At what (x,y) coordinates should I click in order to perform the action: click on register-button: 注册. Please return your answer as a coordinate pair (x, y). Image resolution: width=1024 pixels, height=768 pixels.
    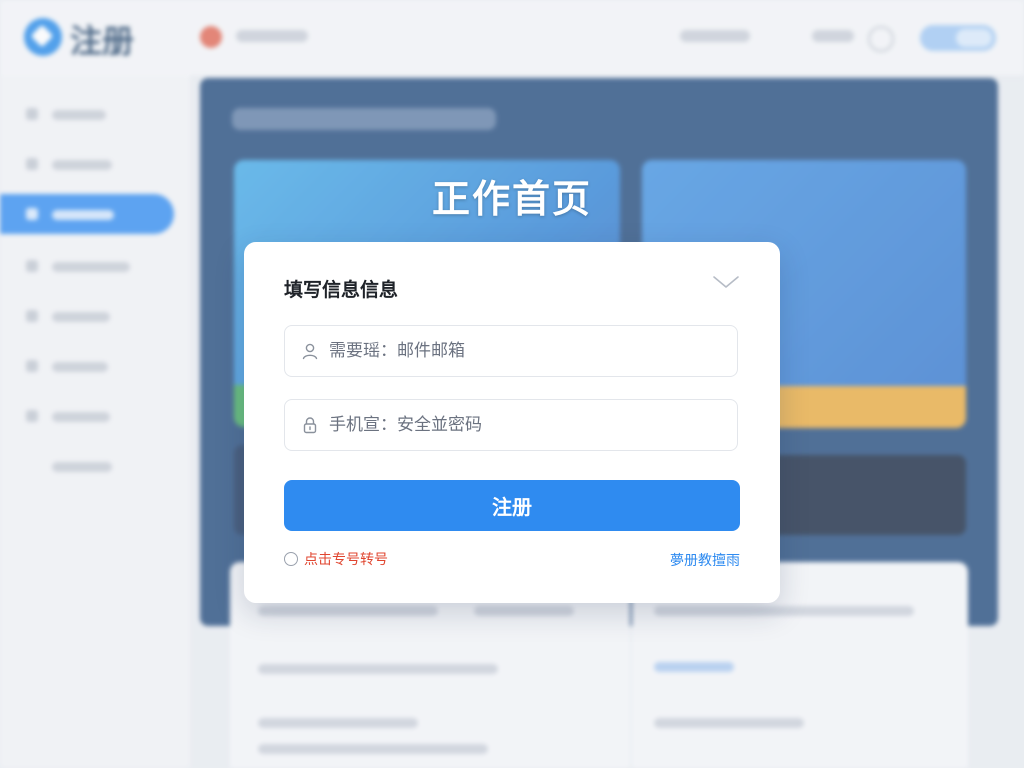
    Looking at the image, I should click on (512, 505).